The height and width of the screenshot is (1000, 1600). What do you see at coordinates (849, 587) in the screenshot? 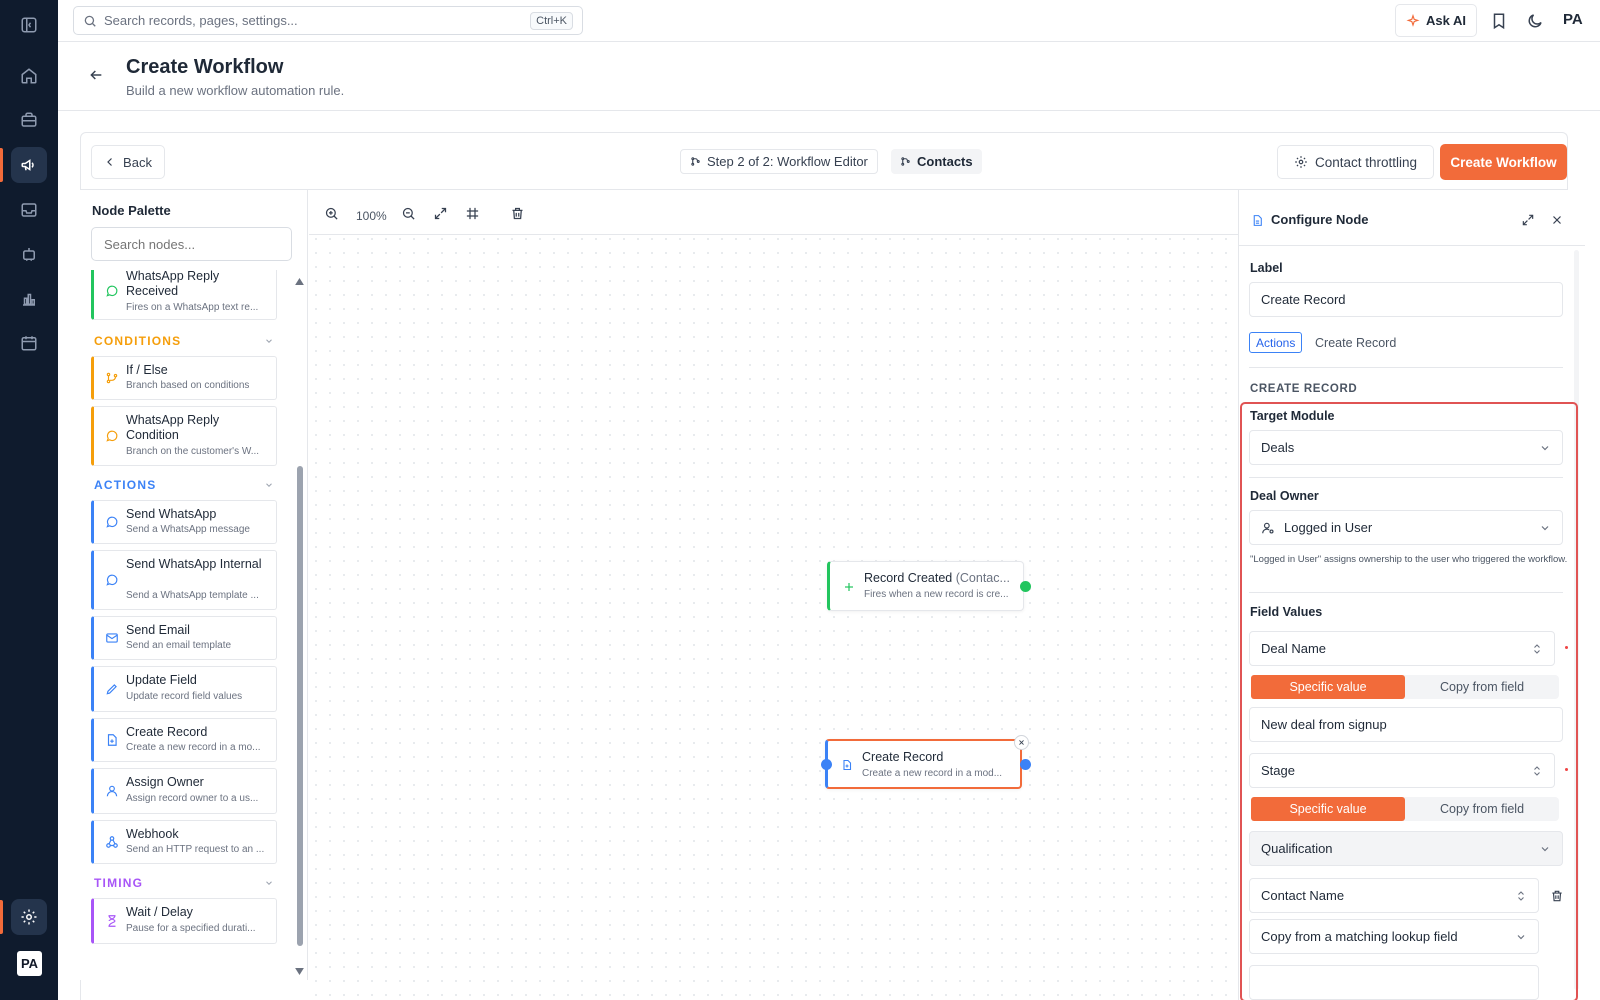
I see `plus-icon` at bounding box center [849, 587].